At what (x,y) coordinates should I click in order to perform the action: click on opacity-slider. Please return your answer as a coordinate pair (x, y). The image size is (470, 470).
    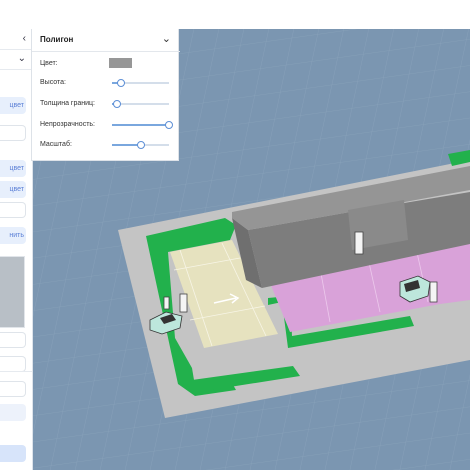
    Looking at the image, I should click on (142, 125).